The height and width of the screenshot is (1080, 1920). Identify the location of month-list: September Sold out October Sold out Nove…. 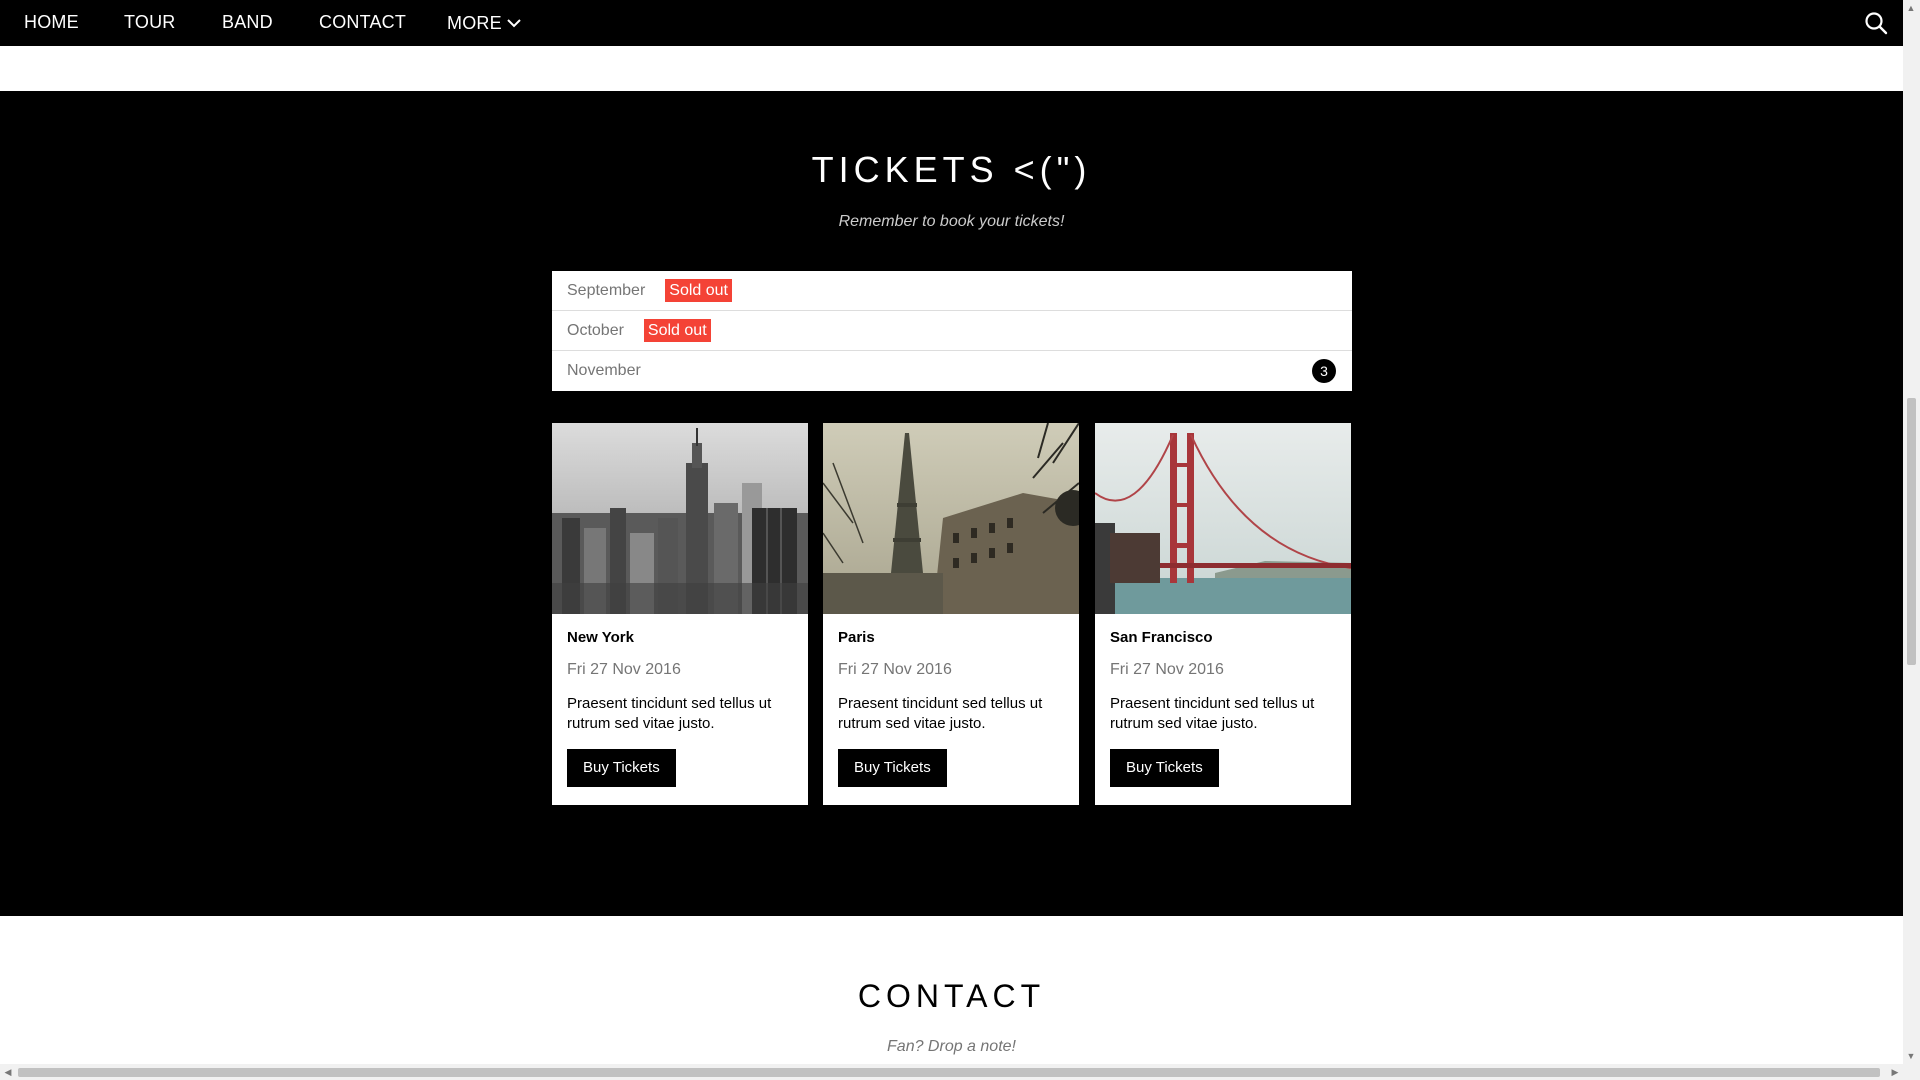
(952, 331).